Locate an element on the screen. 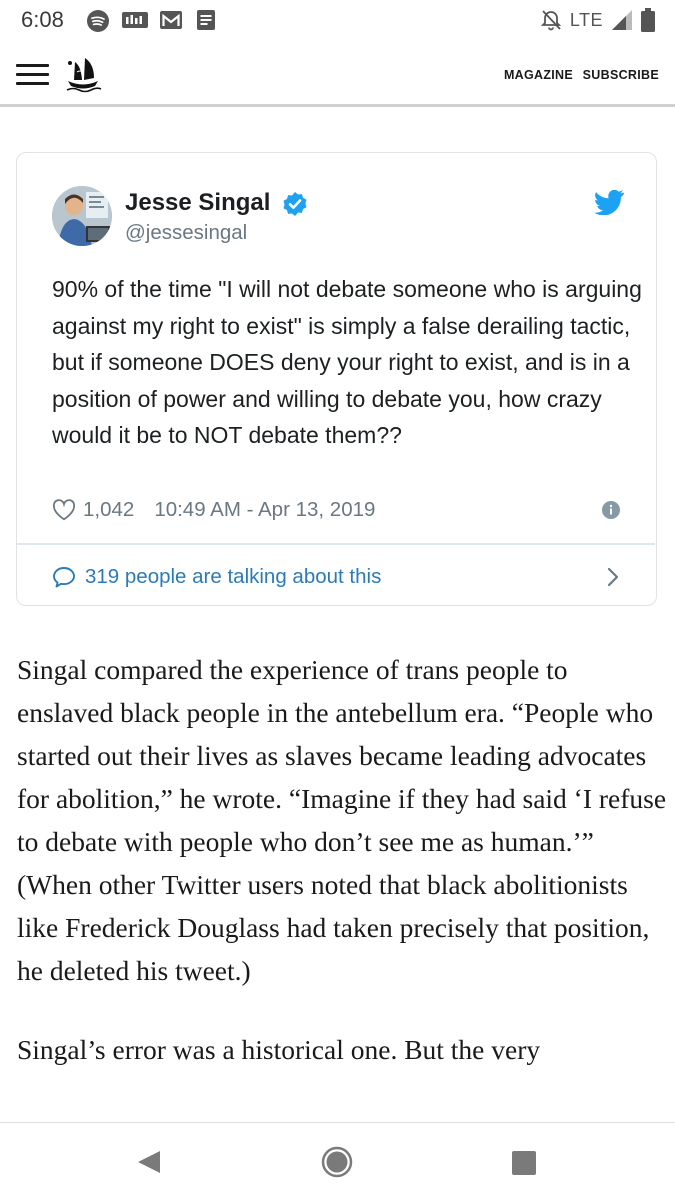 The height and width of the screenshot is (1201, 675). speech-bubble-icon is located at coordinates (64, 577).